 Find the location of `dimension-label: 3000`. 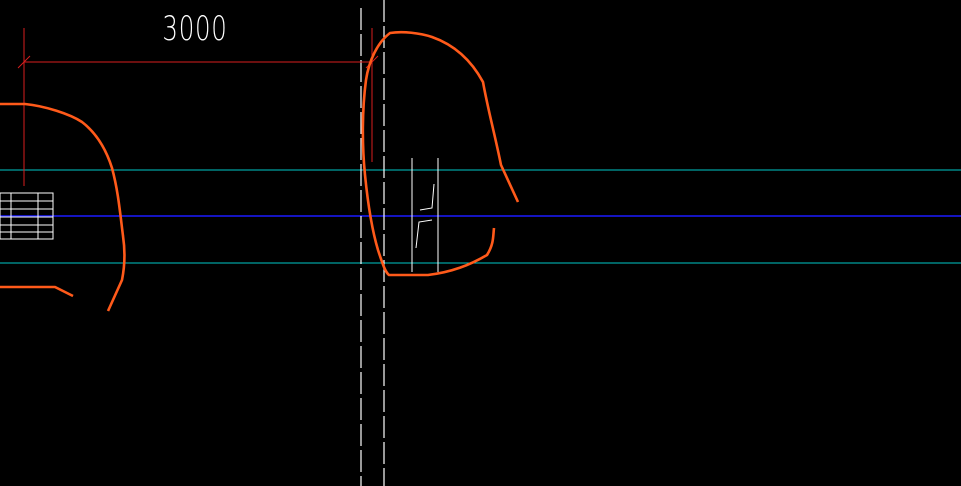

dimension-label: 3000 is located at coordinates (194, 28).